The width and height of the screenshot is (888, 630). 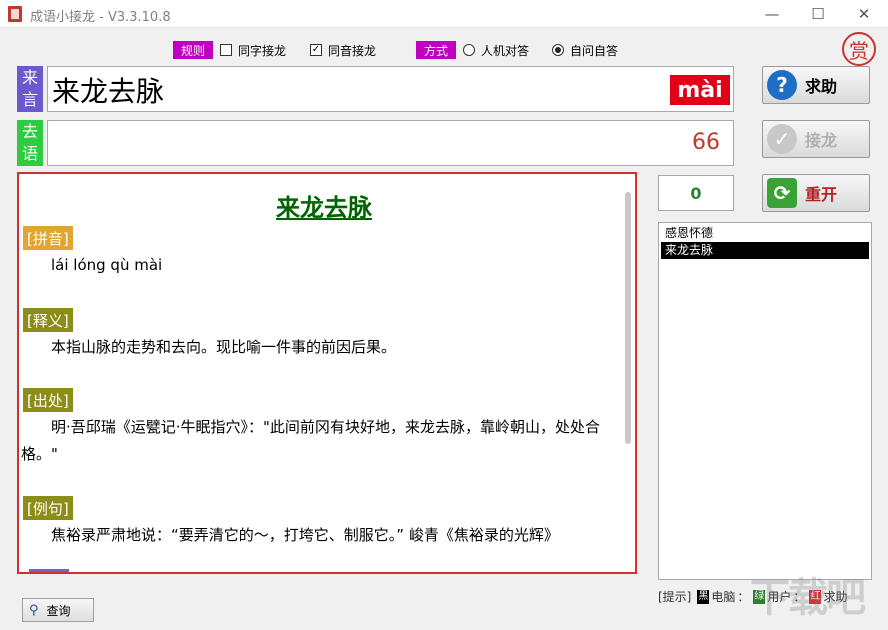 What do you see at coordinates (700, 90) in the screenshot?
I see `last-pinyin-badge: mài` at bounding box center [700, 90].